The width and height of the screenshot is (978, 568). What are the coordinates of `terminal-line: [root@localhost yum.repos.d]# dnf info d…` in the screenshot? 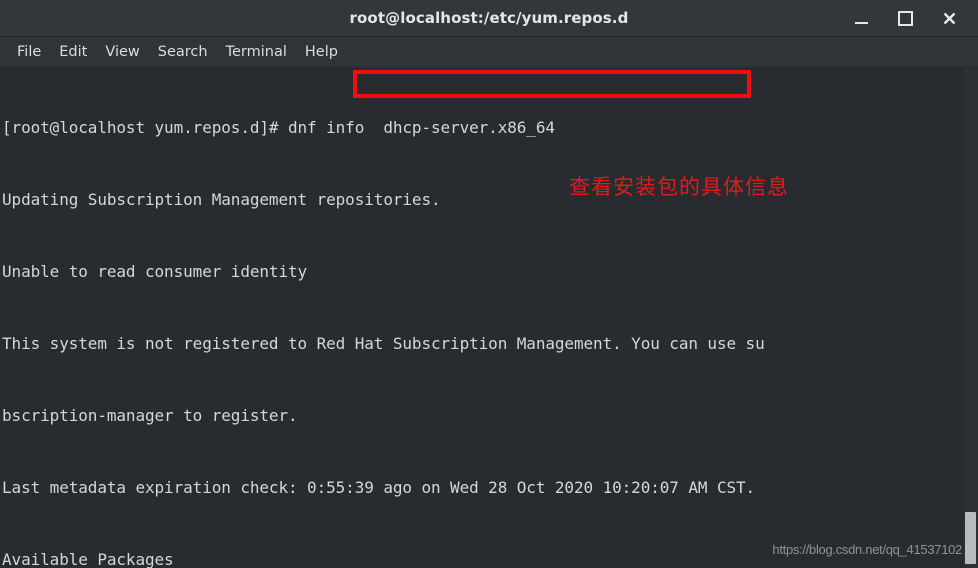 It's located at (278, 127).